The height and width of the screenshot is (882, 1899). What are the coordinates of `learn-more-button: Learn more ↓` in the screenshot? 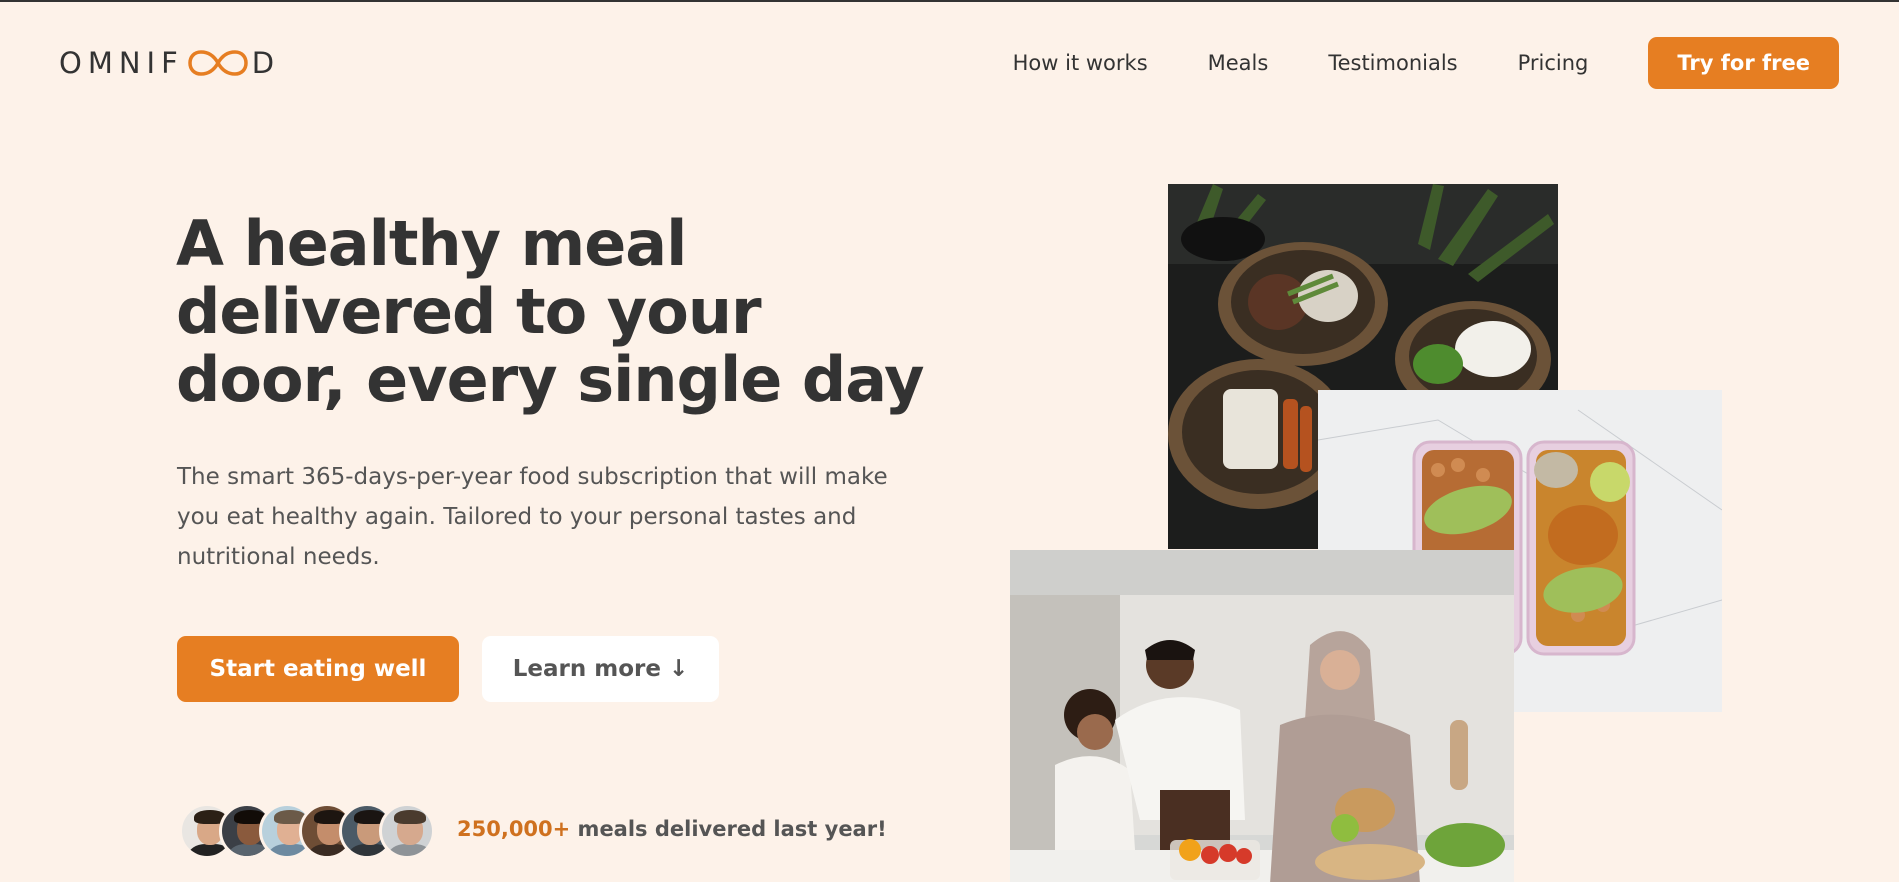 It's located at (600, 669).